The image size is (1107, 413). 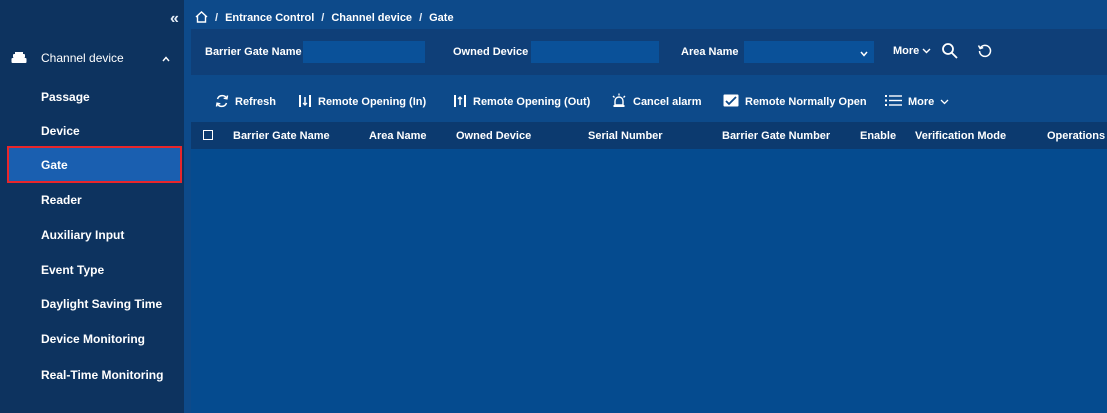 I want to click on home-icon, so click(x=201, y=18).